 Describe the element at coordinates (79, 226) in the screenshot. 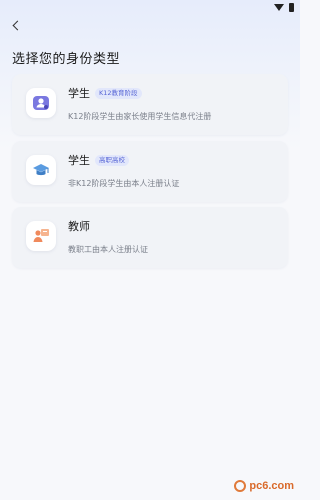

I see `card-title: 教师` at that location.